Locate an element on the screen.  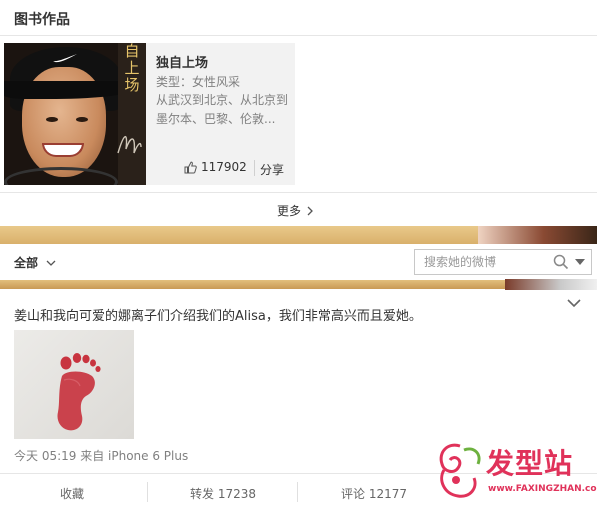
footprint-image is located at coordinates (79, 392).